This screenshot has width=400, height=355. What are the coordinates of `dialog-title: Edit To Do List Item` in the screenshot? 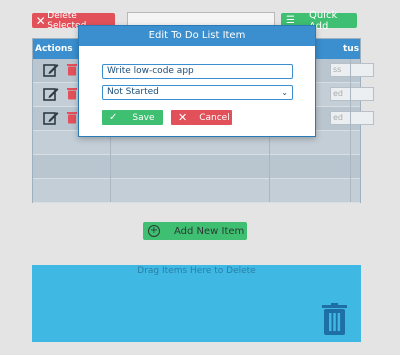 It's located at (197, 36).